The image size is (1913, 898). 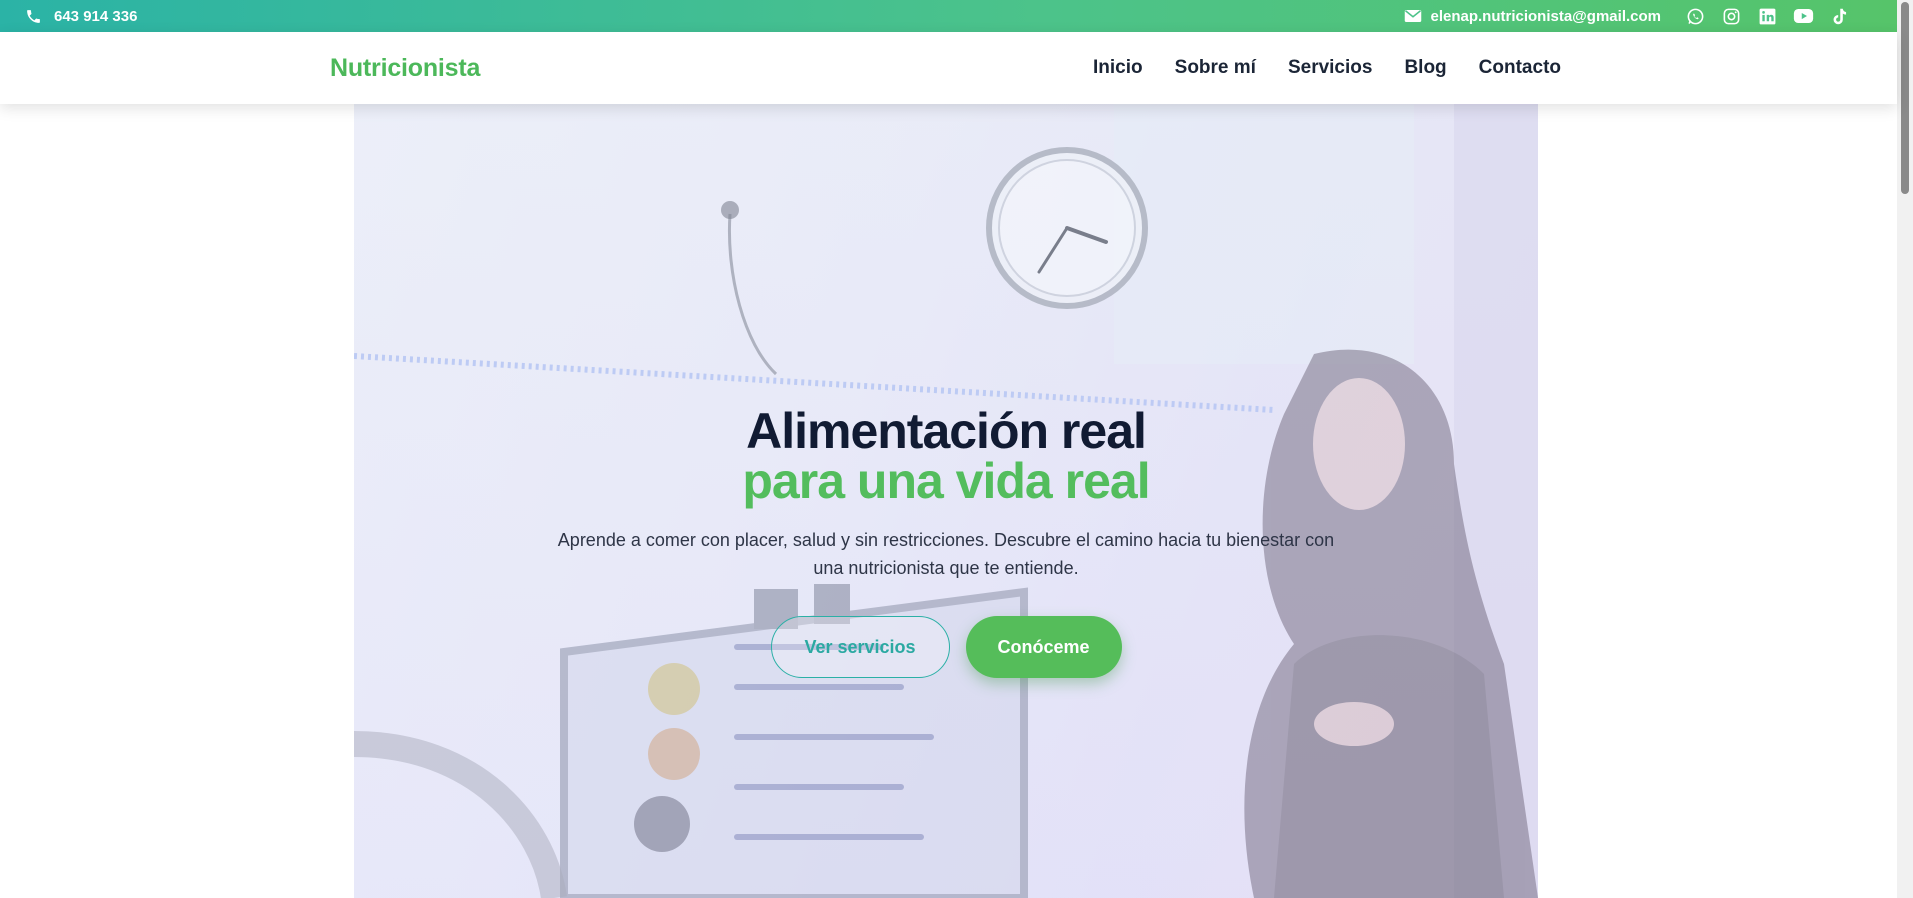 What do you see at coordinates (1695, 16) in the screenshot?
I see `whatsapp-icon` at bounding box center [1695, 16].